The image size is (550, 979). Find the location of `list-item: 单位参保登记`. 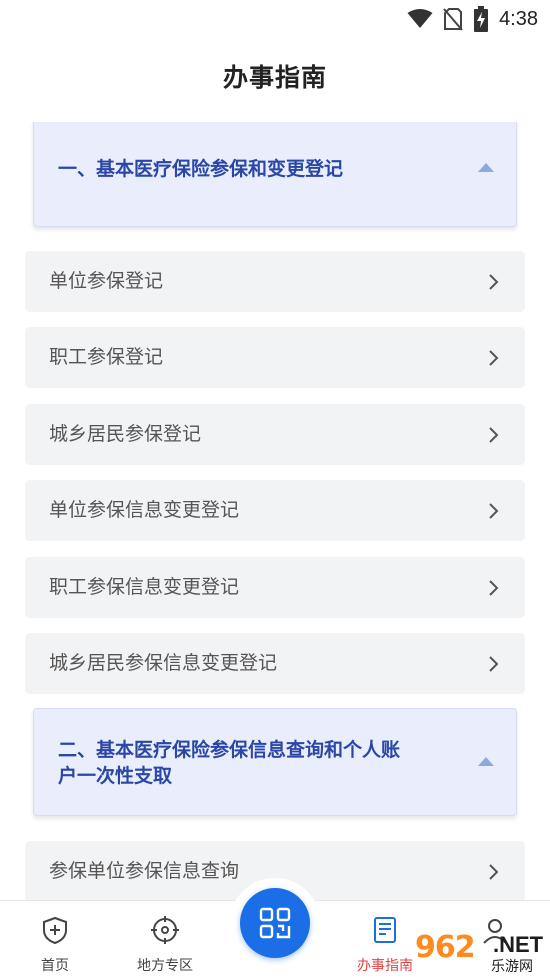

list-item: 单位参保登记 is located at coordinates (275, 281).